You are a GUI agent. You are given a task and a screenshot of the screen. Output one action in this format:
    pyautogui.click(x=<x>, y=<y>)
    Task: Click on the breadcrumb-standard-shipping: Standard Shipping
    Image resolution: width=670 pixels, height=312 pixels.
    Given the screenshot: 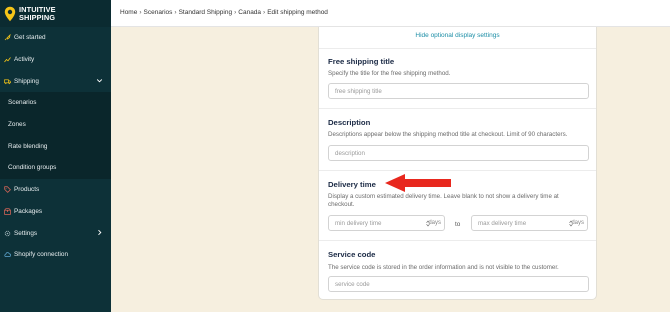 What is the action you would take?
    pyautogui.click(x=206, y=12)
    